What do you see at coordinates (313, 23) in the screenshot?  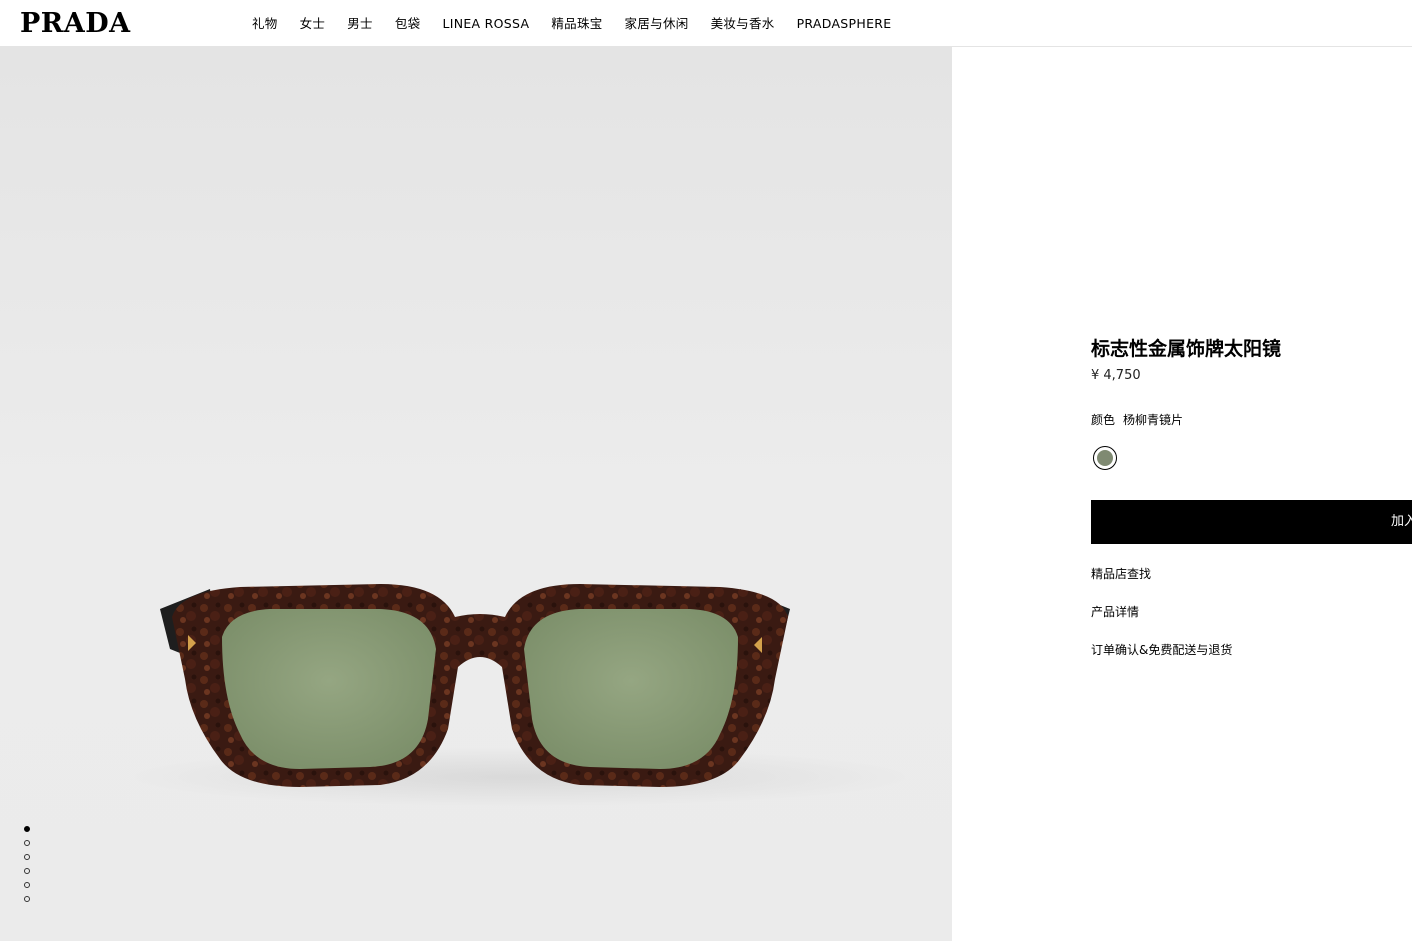 I see `nav-item-women: 女士` at bounding box center [313, 23].